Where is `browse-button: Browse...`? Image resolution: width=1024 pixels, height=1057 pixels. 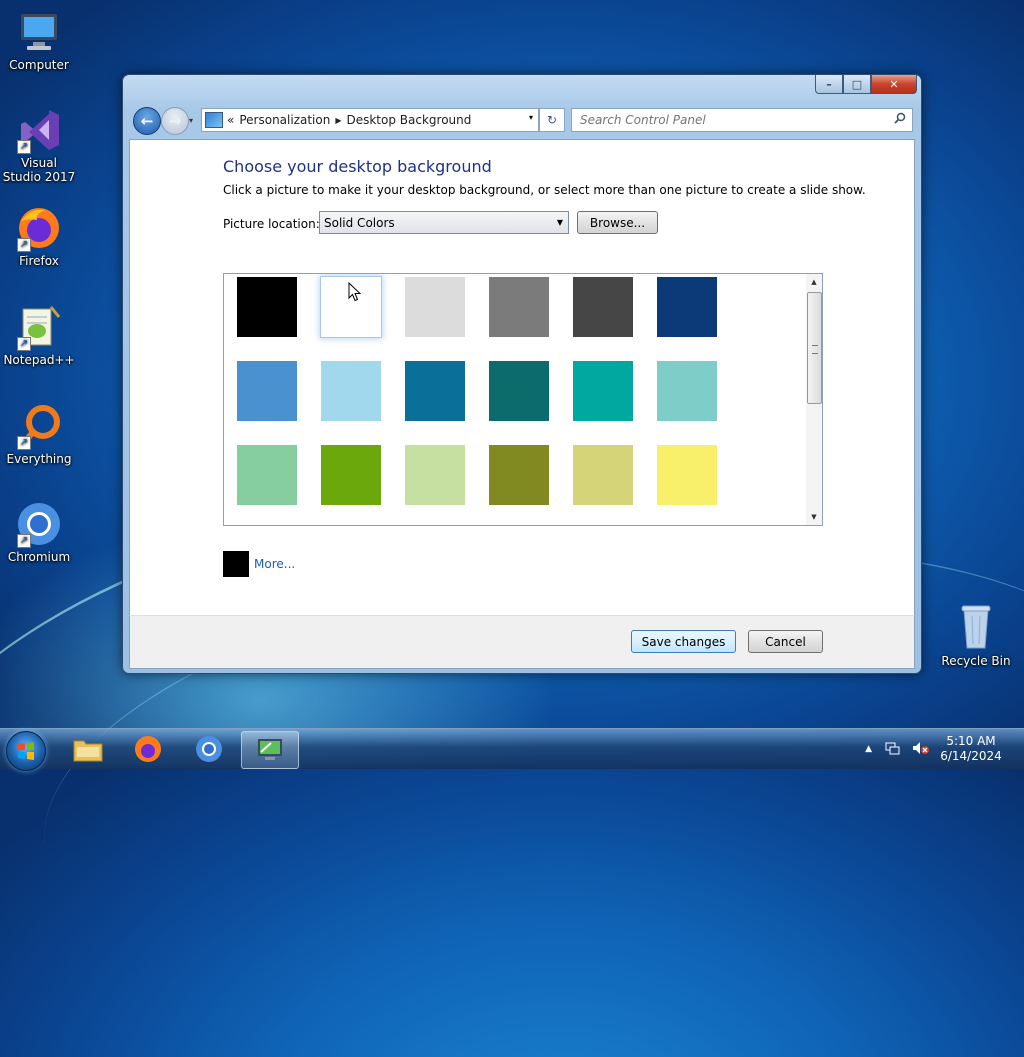 browse-button: Browse... is located at coordinates (617, 222).